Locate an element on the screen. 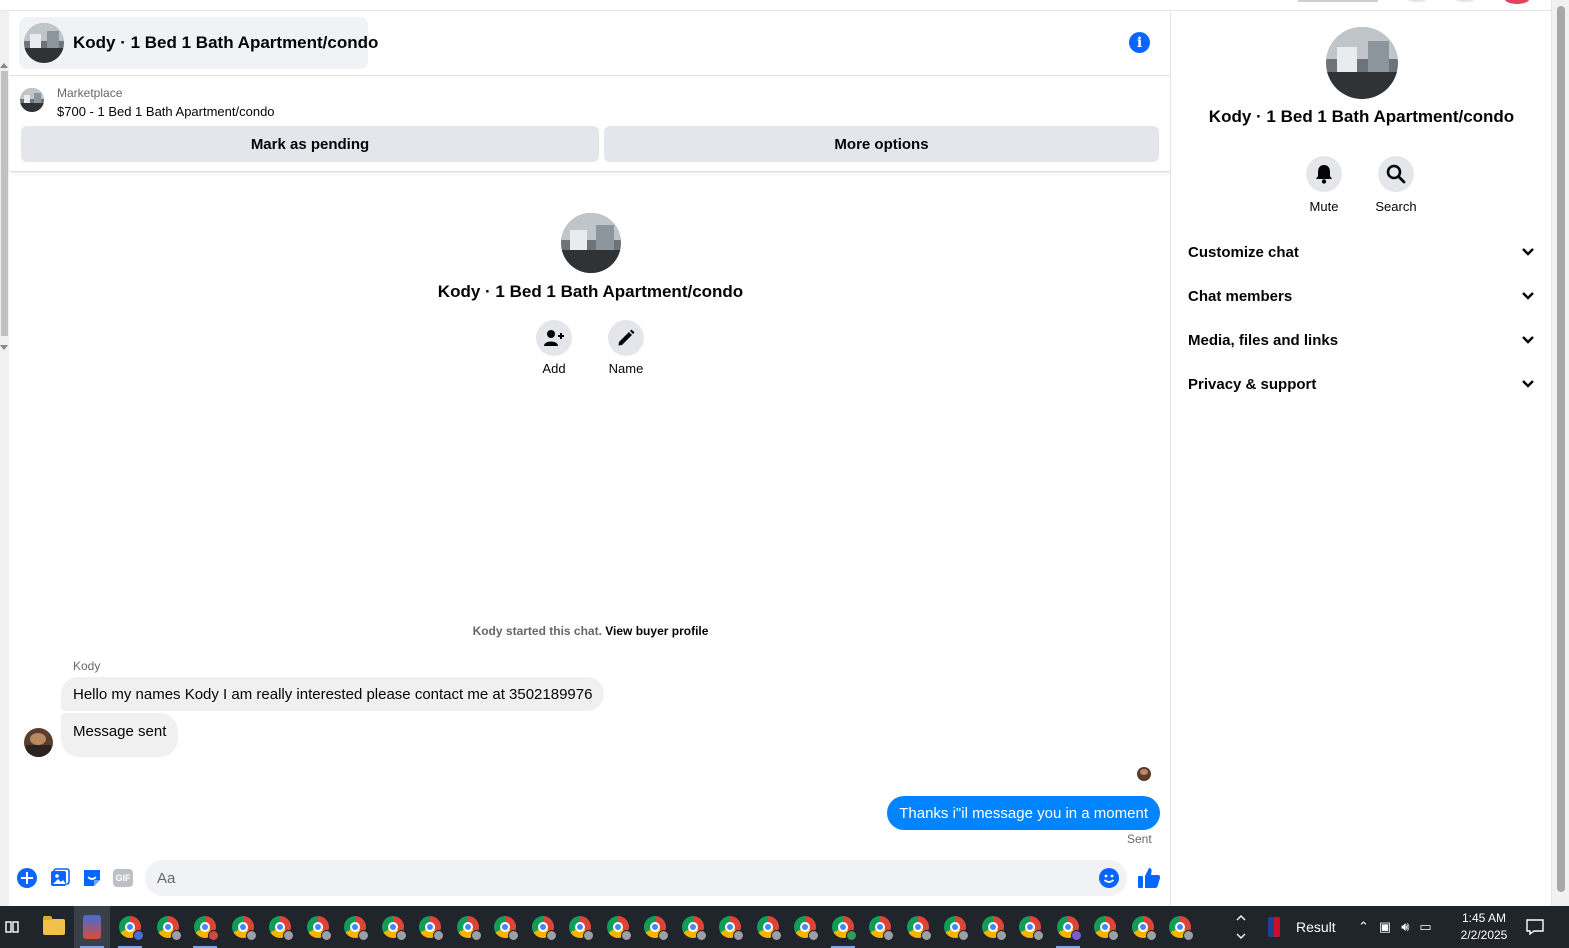 Image resolution: width=1569 pixels, height=948 pixels. add-label: Add is located at coordinates (554, 368).